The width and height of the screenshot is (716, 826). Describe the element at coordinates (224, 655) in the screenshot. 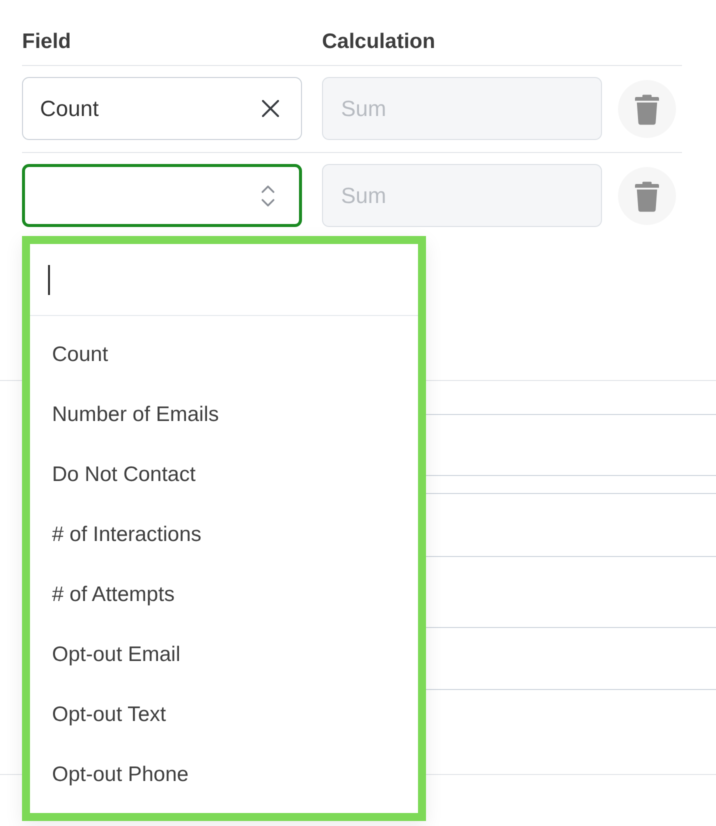

I see `dropdown-option: Opt-out Email` at that location.